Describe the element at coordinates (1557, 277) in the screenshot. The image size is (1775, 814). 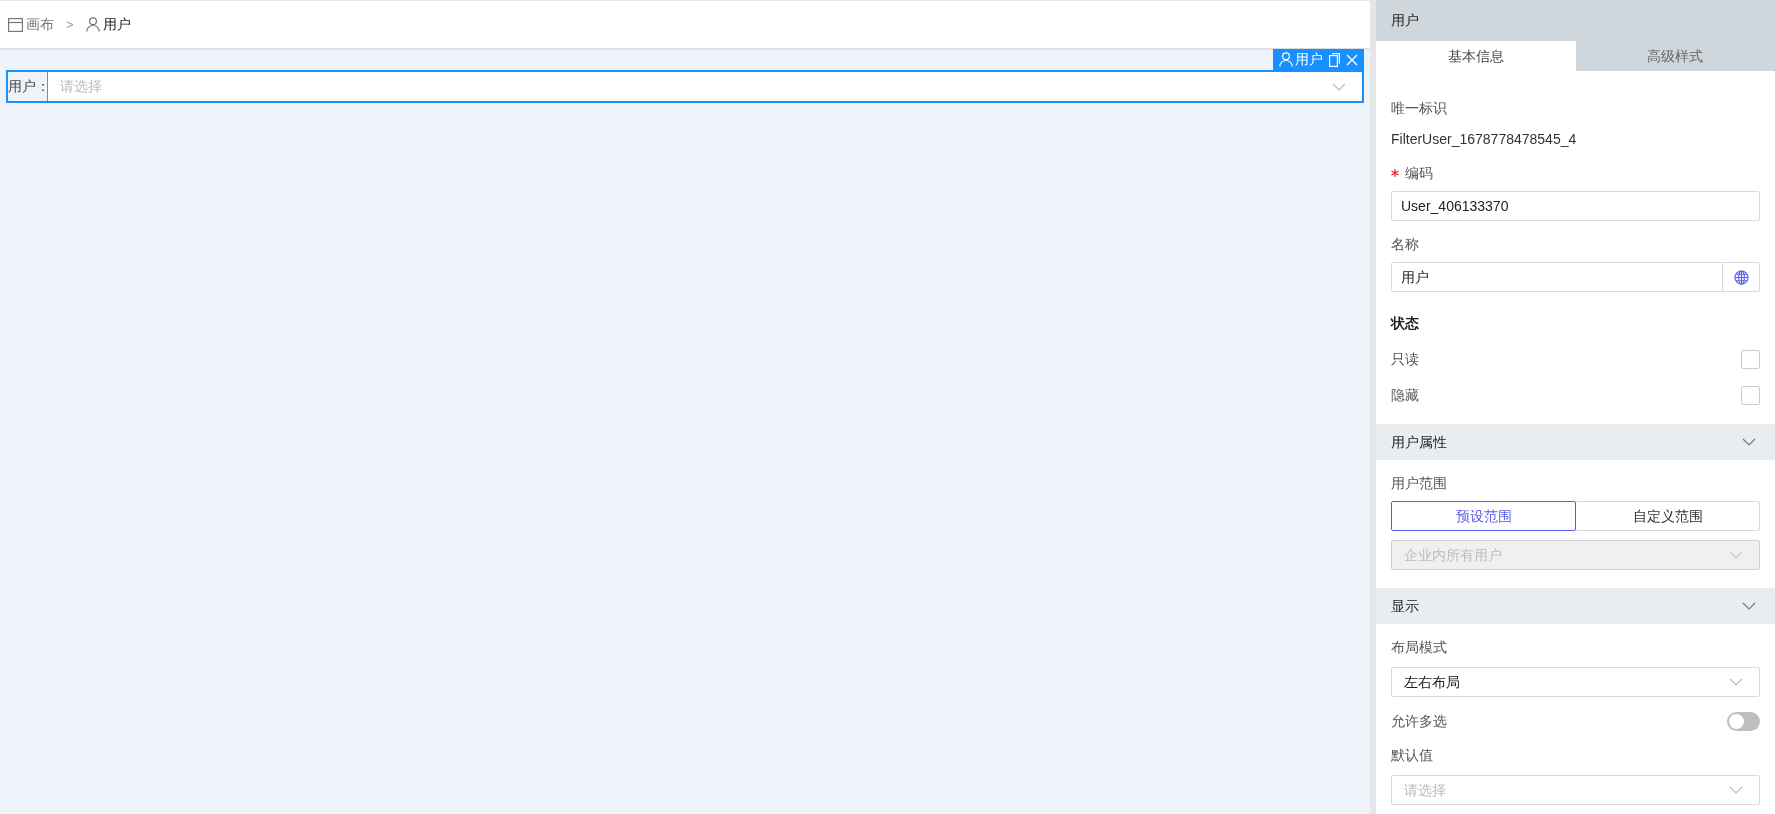
I see `input-field: 用户` at that location.